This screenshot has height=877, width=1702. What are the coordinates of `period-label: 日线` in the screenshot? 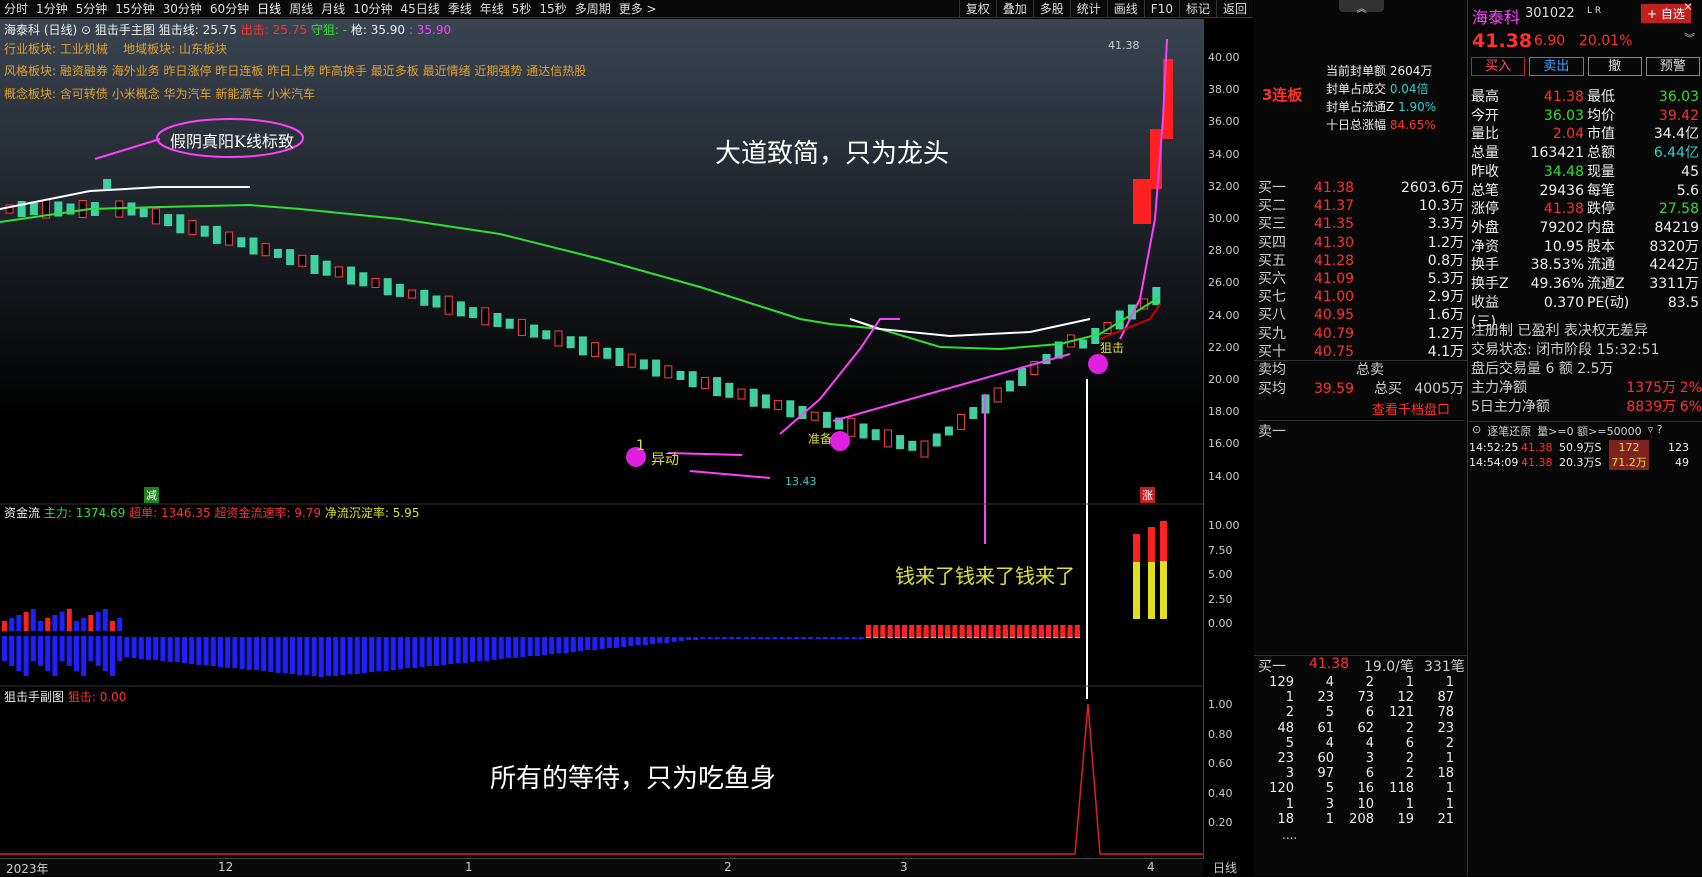 It's located at (1225, 867).